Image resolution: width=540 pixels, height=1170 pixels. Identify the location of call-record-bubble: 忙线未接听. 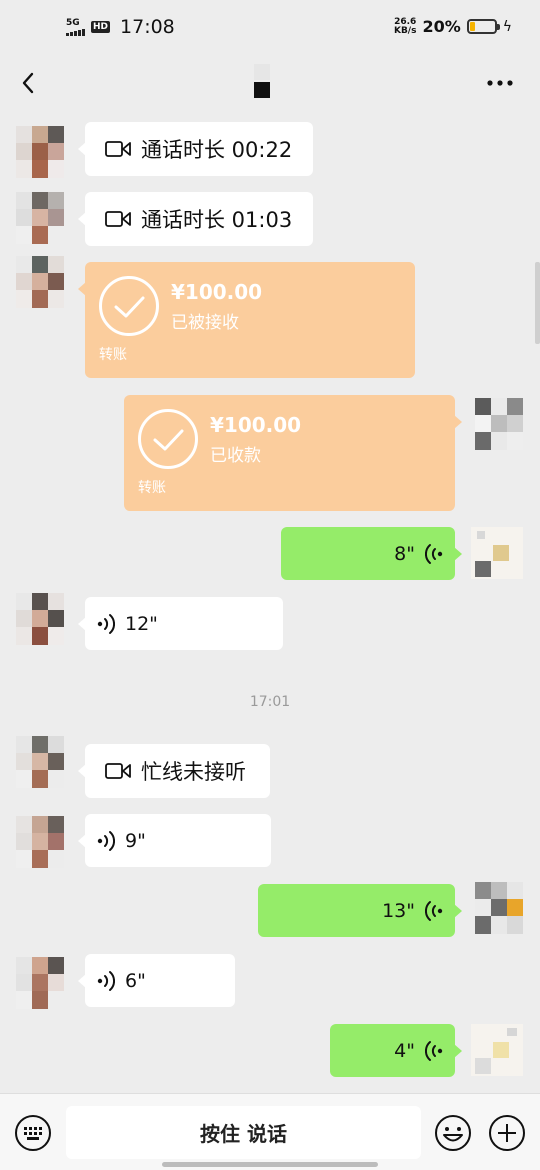
(174, 771).